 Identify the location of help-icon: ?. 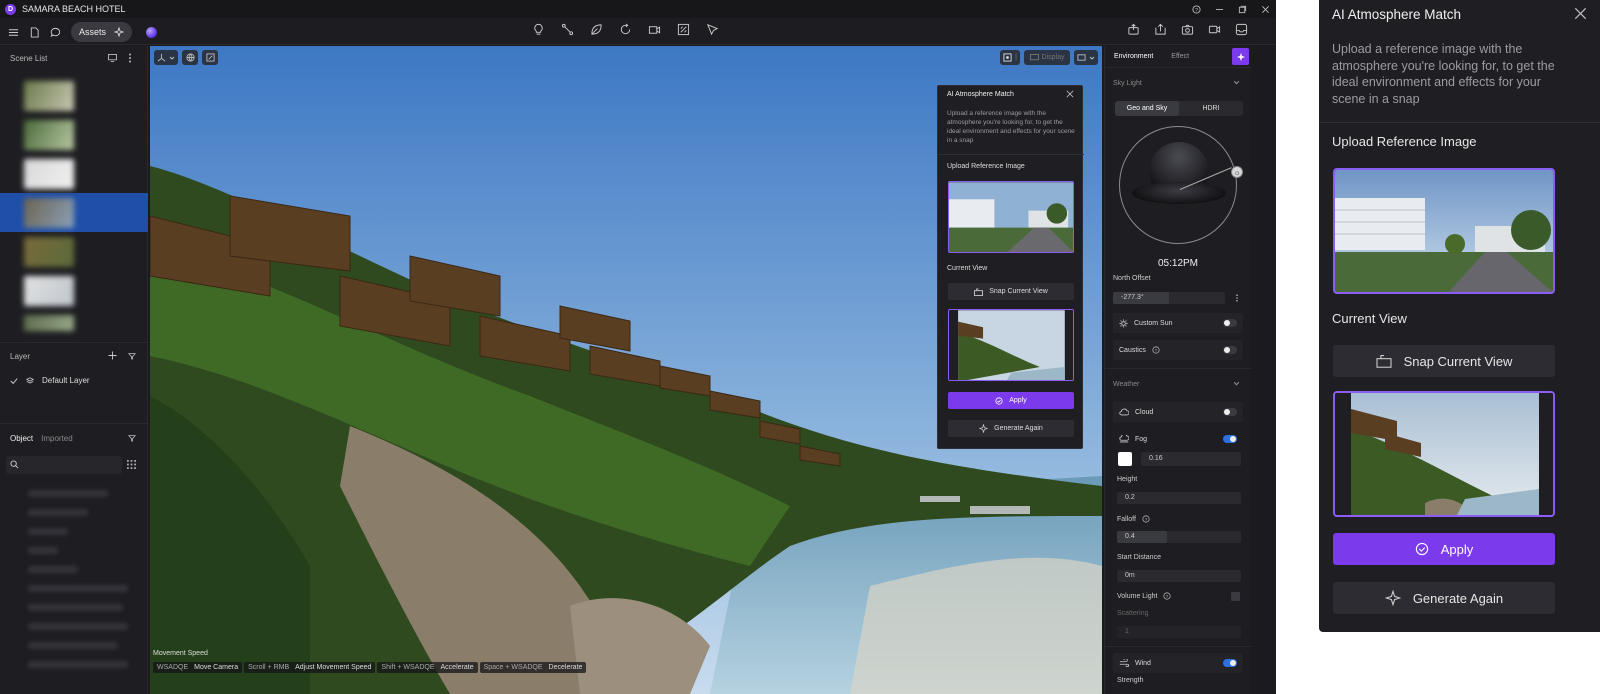
(1196, 9).